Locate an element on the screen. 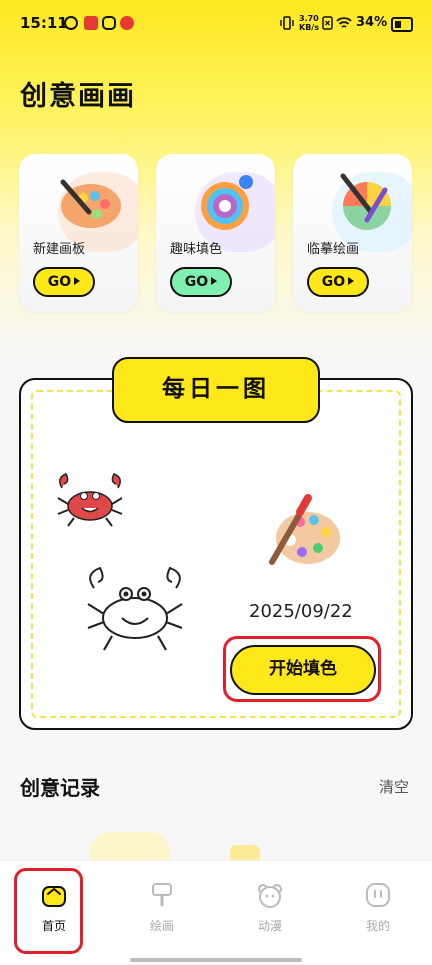 This screenshot has height=965, width=432. new-canvas-card: 新建画板 GO is located at coordinates (78, 233).